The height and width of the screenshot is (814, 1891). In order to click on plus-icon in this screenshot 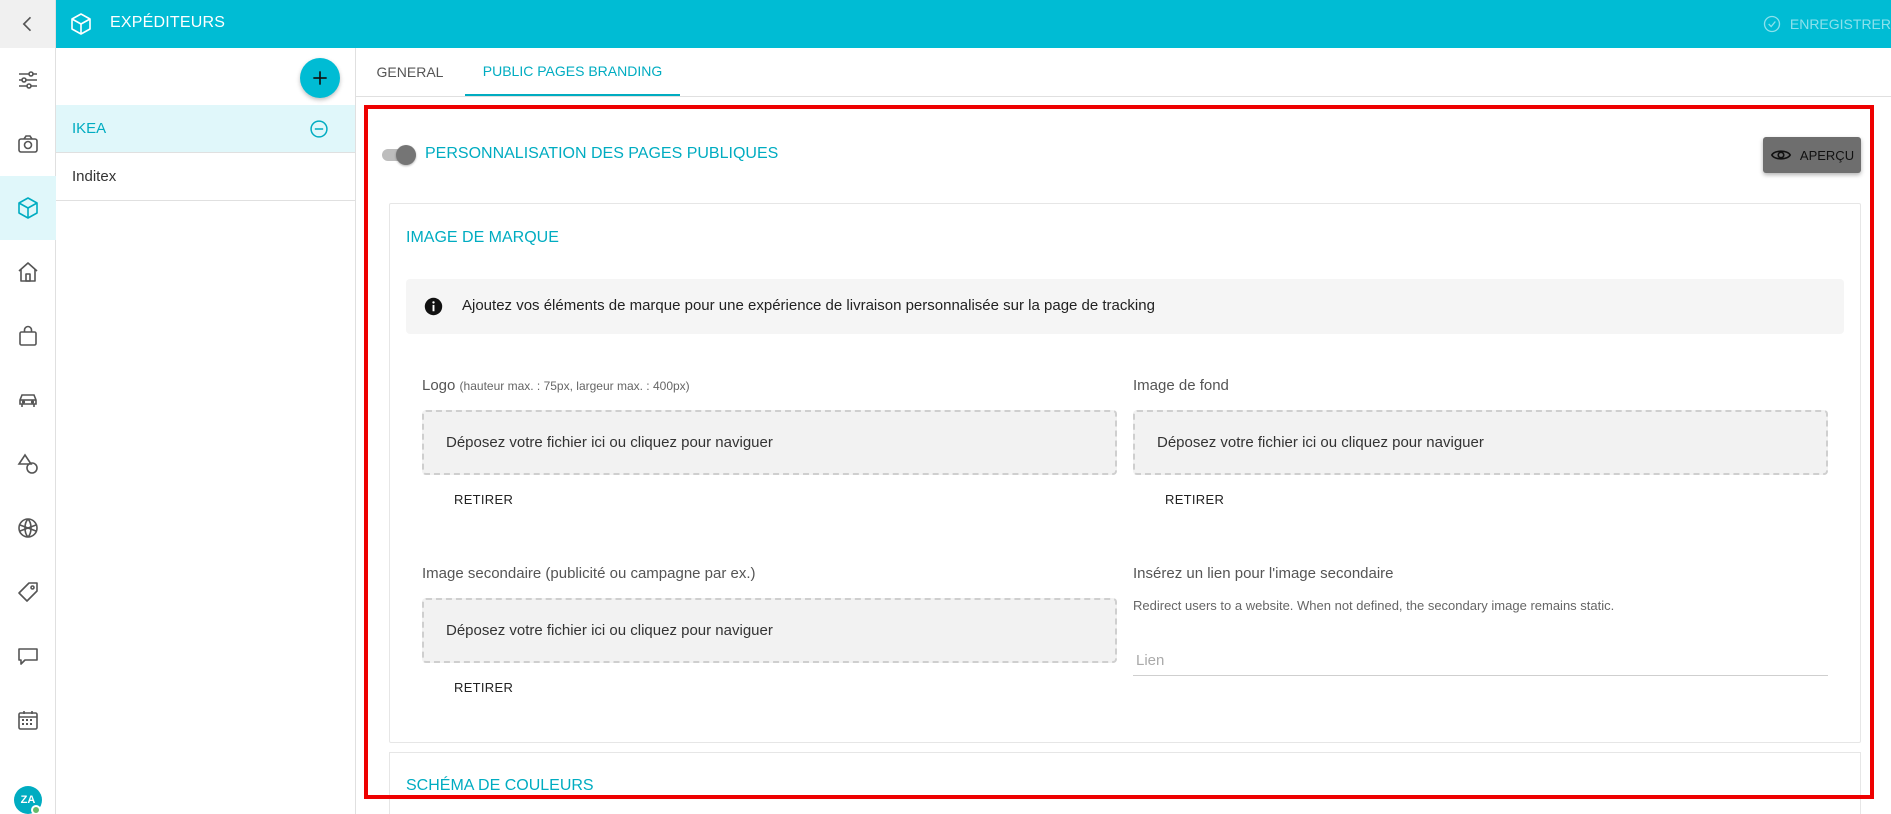, I will do `click(320, 78)`.